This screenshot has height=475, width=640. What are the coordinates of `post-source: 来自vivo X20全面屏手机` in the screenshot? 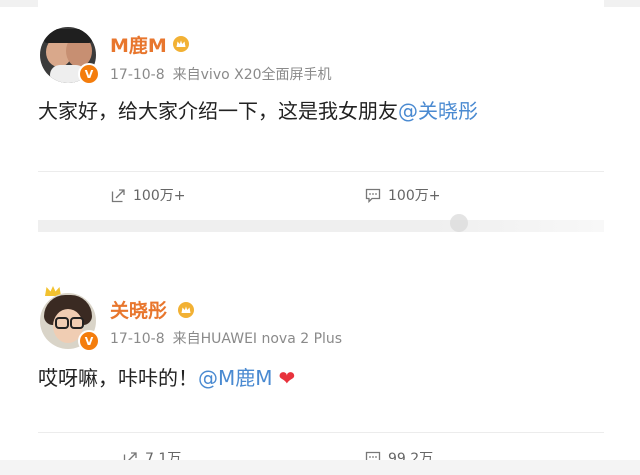 It's located at (252, 75).